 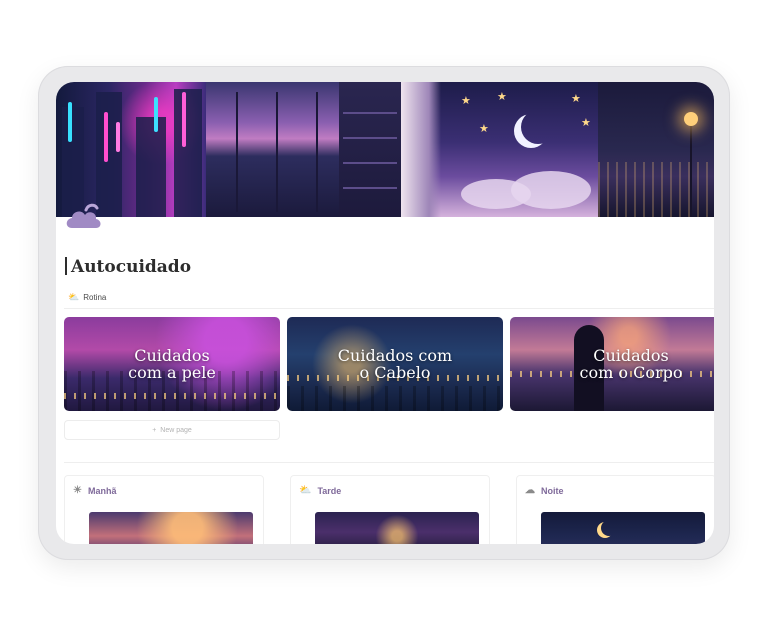 What do you see at coordinates (131, 149) in the screenshot?
I see `cover-neon-street` at bounding box center [131, 149].